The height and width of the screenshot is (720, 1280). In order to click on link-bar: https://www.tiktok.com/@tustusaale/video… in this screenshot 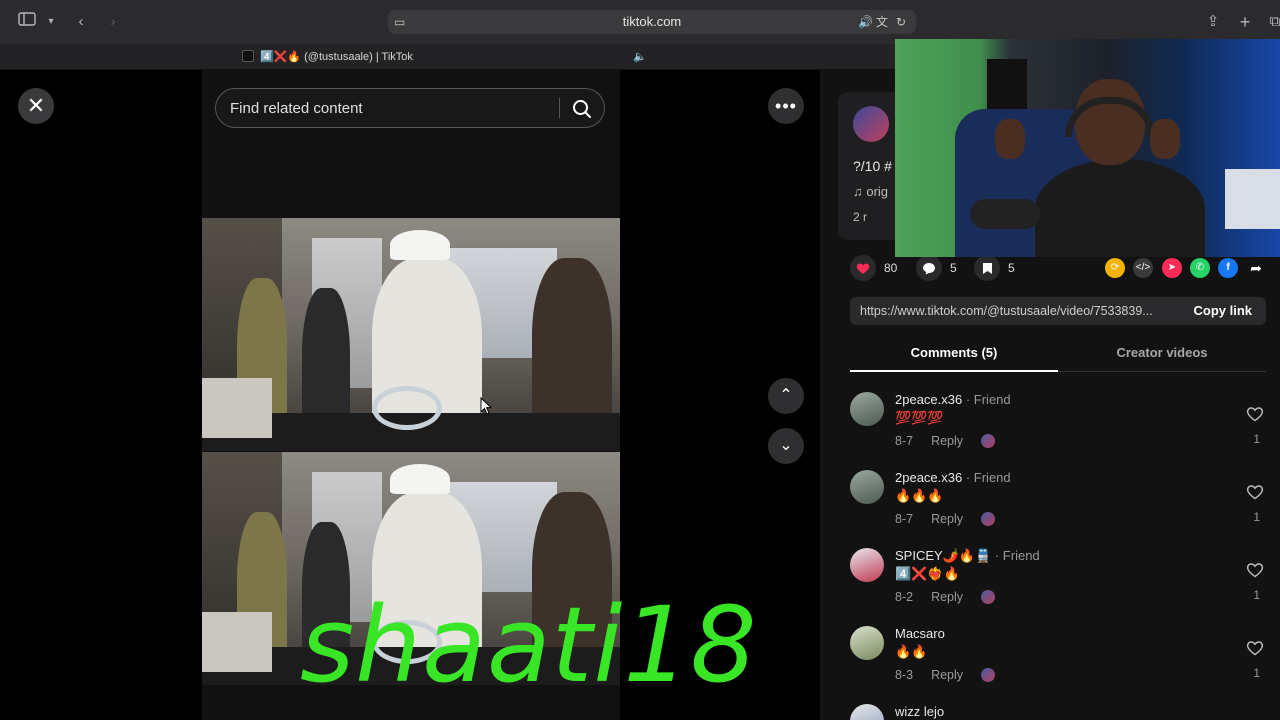, I will do `click(1058, 311)`.